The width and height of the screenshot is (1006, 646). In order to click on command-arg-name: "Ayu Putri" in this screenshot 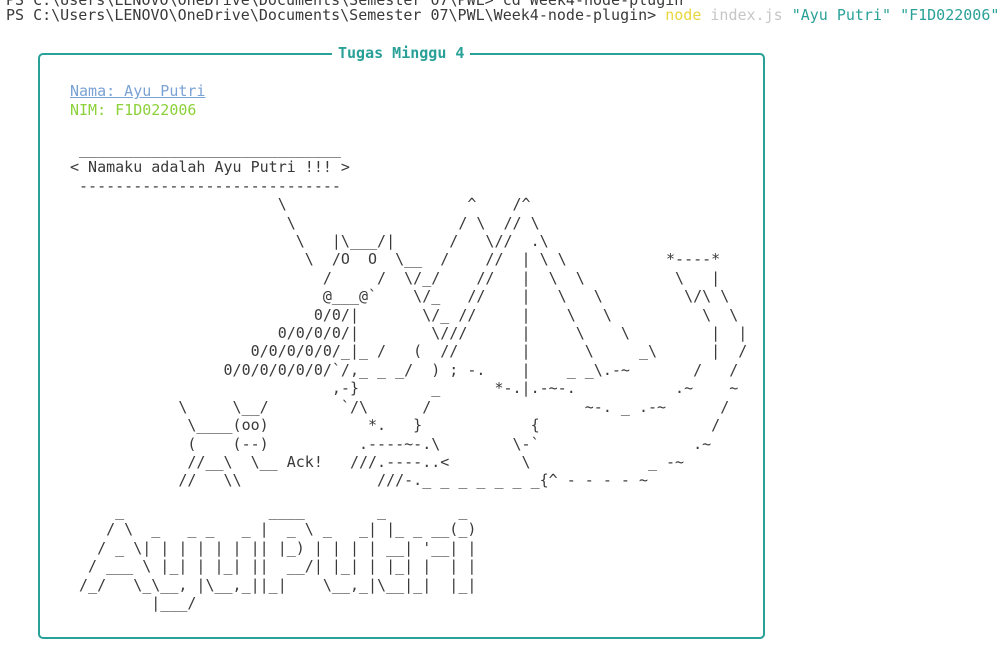, I will do `click(841, 15)`.